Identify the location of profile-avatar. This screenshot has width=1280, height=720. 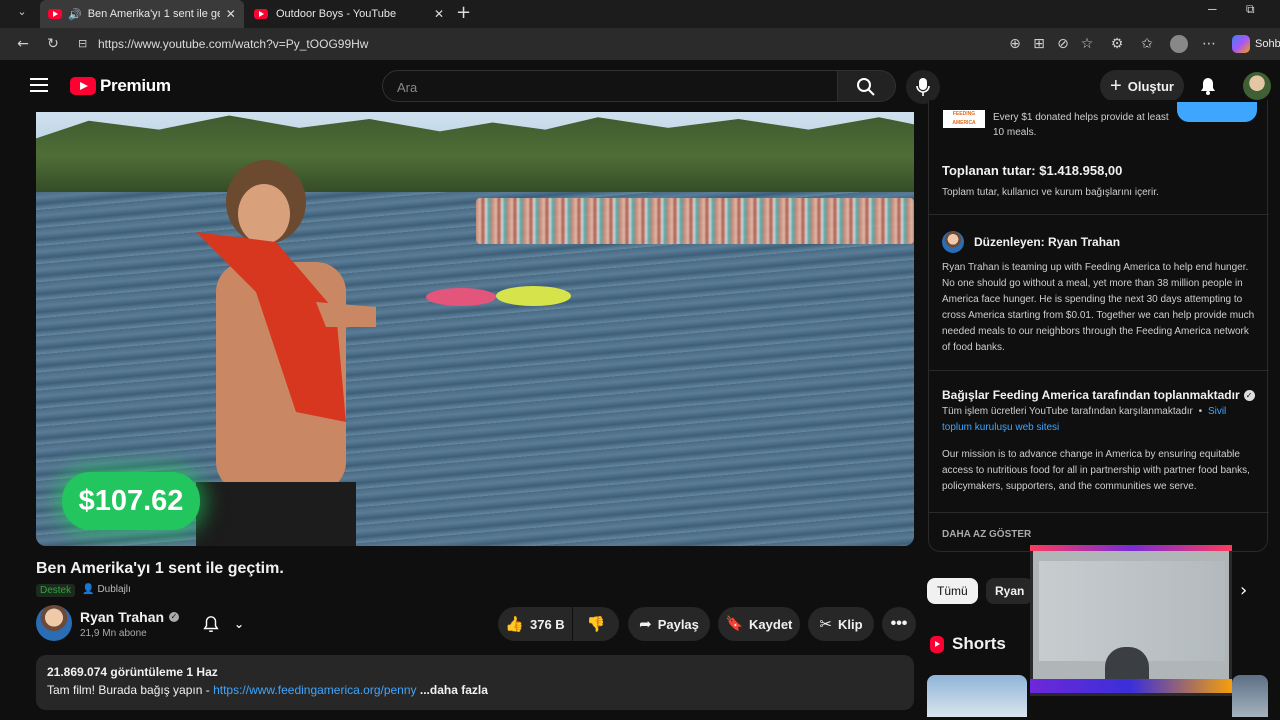
(1179, 44).